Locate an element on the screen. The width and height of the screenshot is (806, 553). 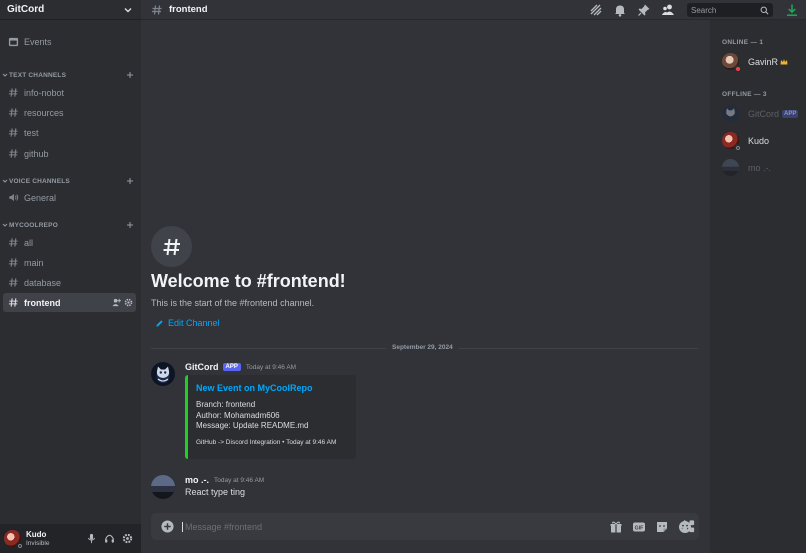
member-item: GitCord APP is located at coordinates (760, 113).